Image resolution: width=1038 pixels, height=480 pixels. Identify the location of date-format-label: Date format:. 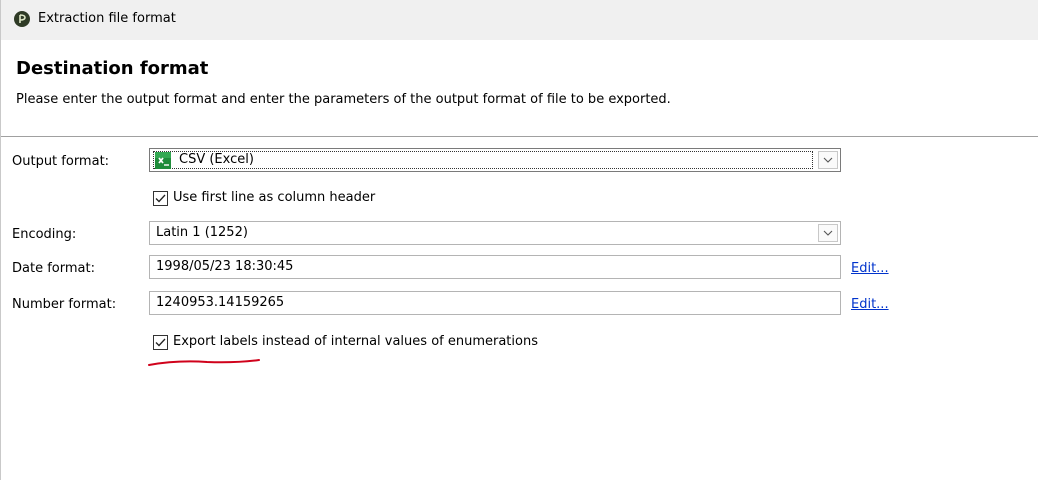
(53, 268).